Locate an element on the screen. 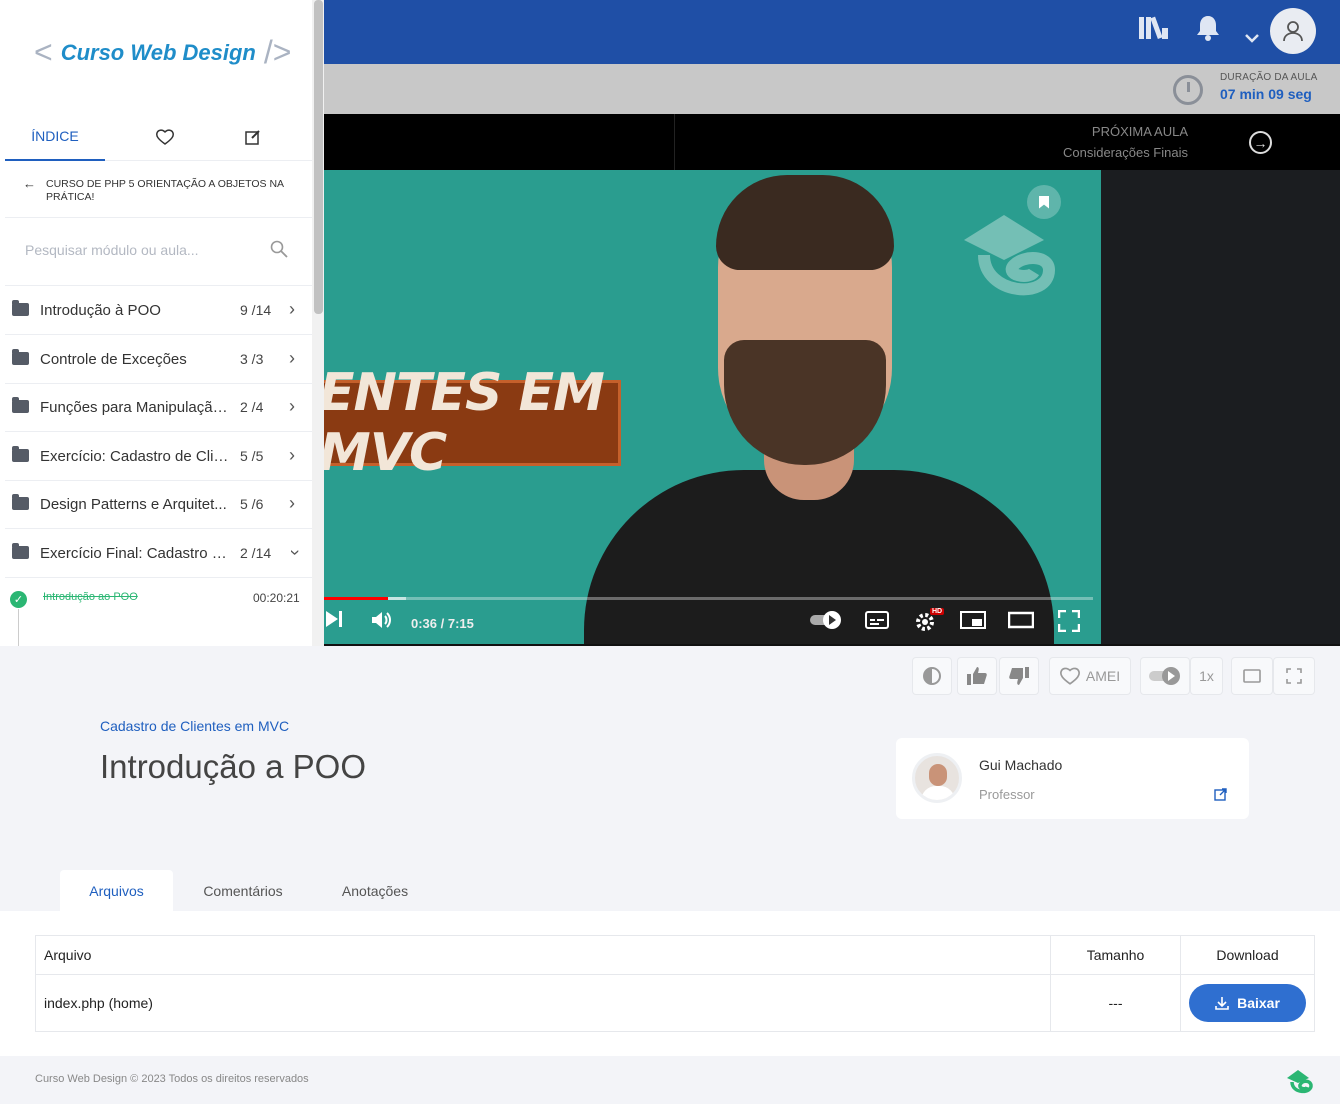 The height and width of the screenshot is (1104, 1340). contrast-icon is located at coordinates (932, 676).